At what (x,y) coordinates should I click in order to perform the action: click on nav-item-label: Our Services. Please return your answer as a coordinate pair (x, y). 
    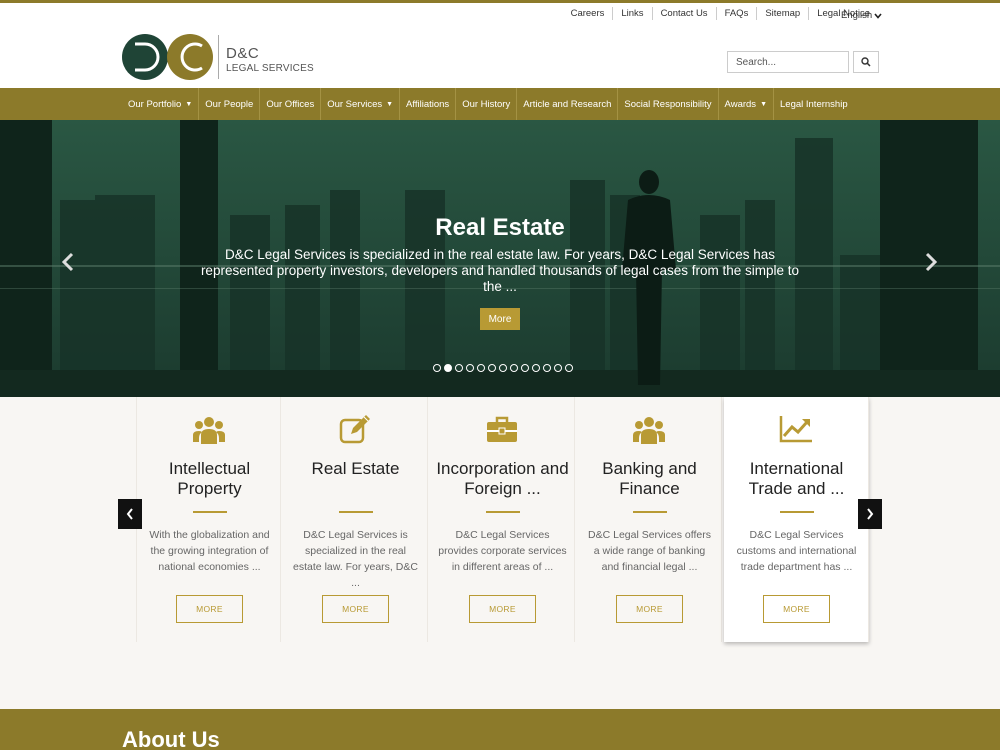
    Looking at the image, I should click on (355, 104).